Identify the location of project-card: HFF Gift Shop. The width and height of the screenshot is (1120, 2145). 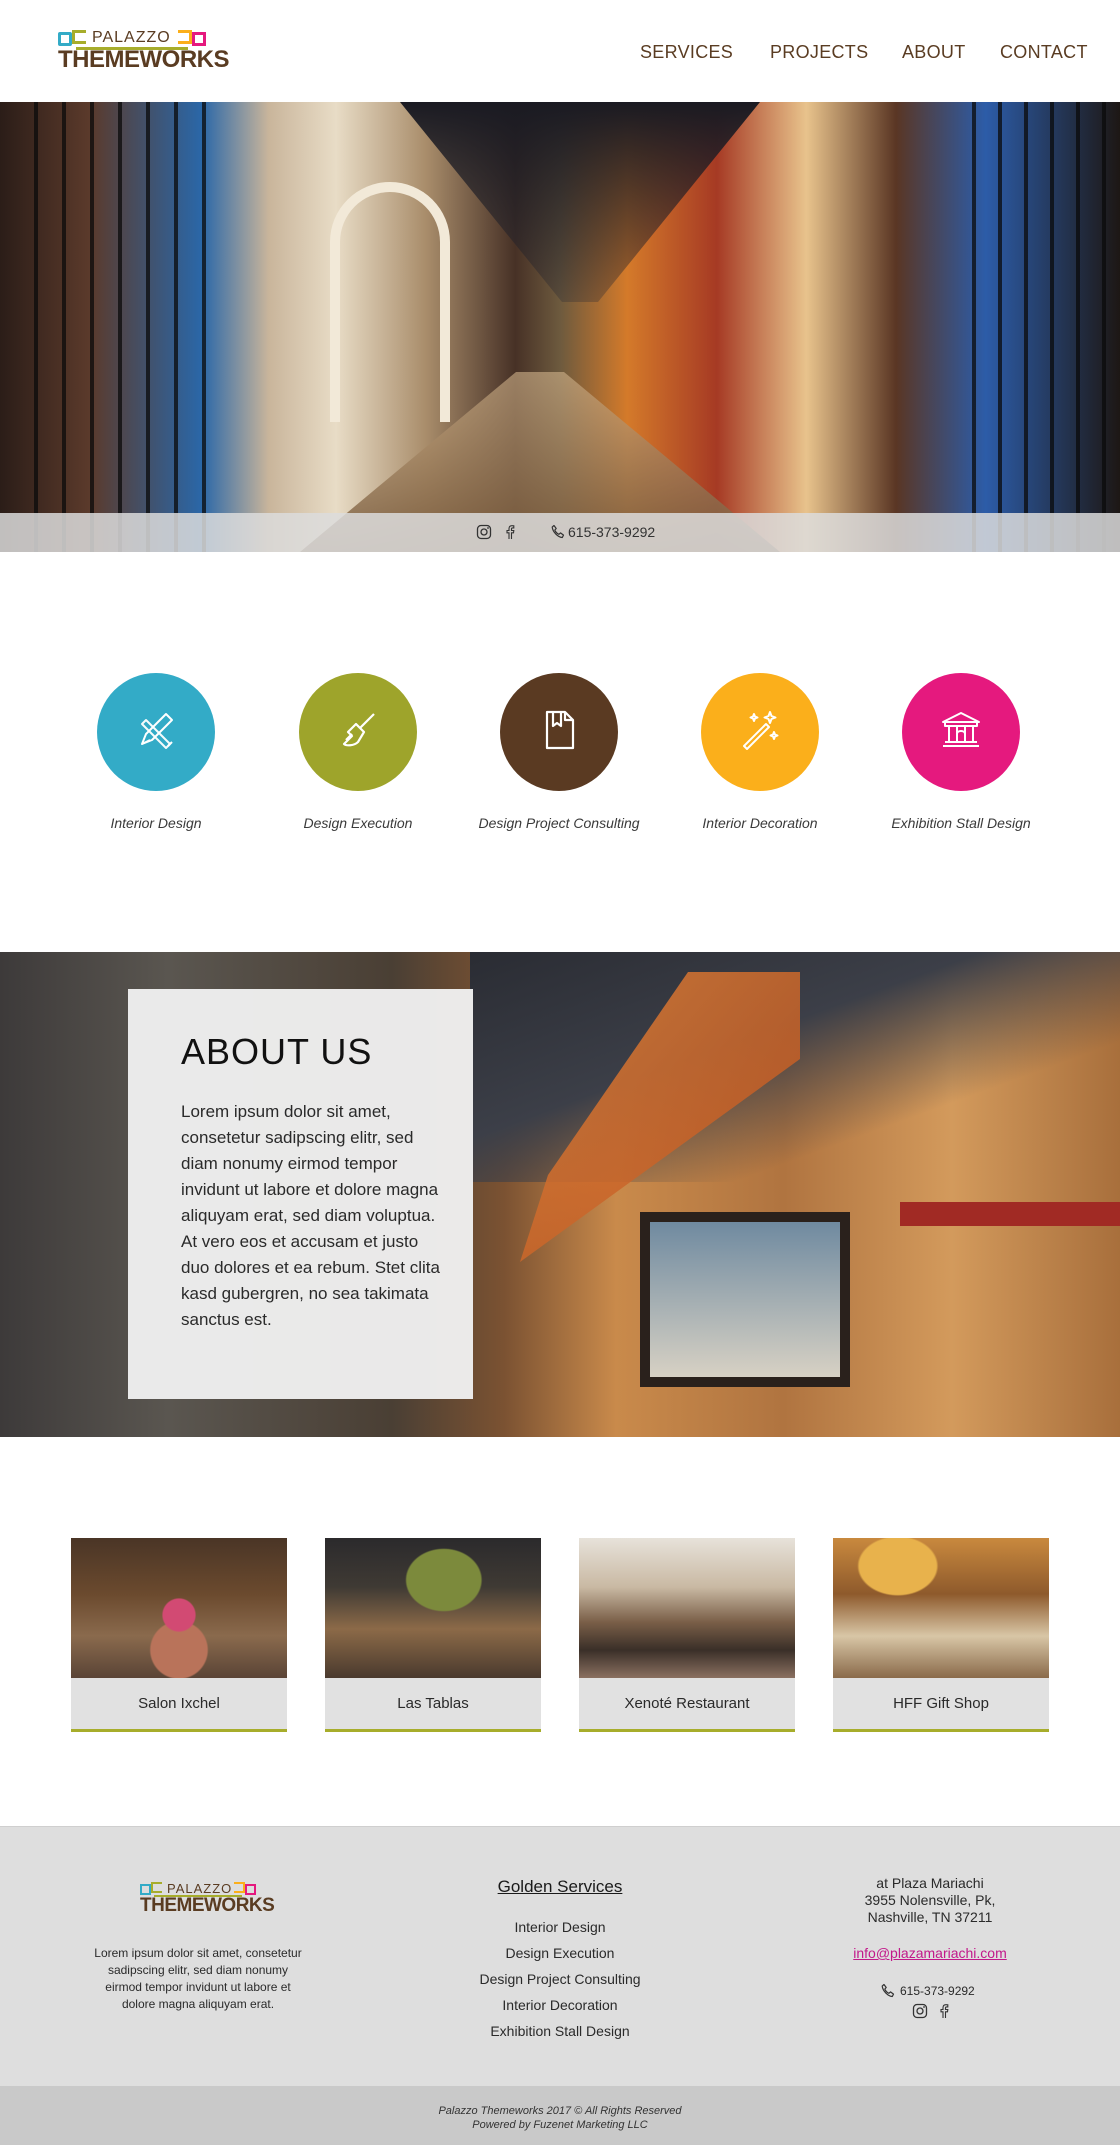
(941, 1635).